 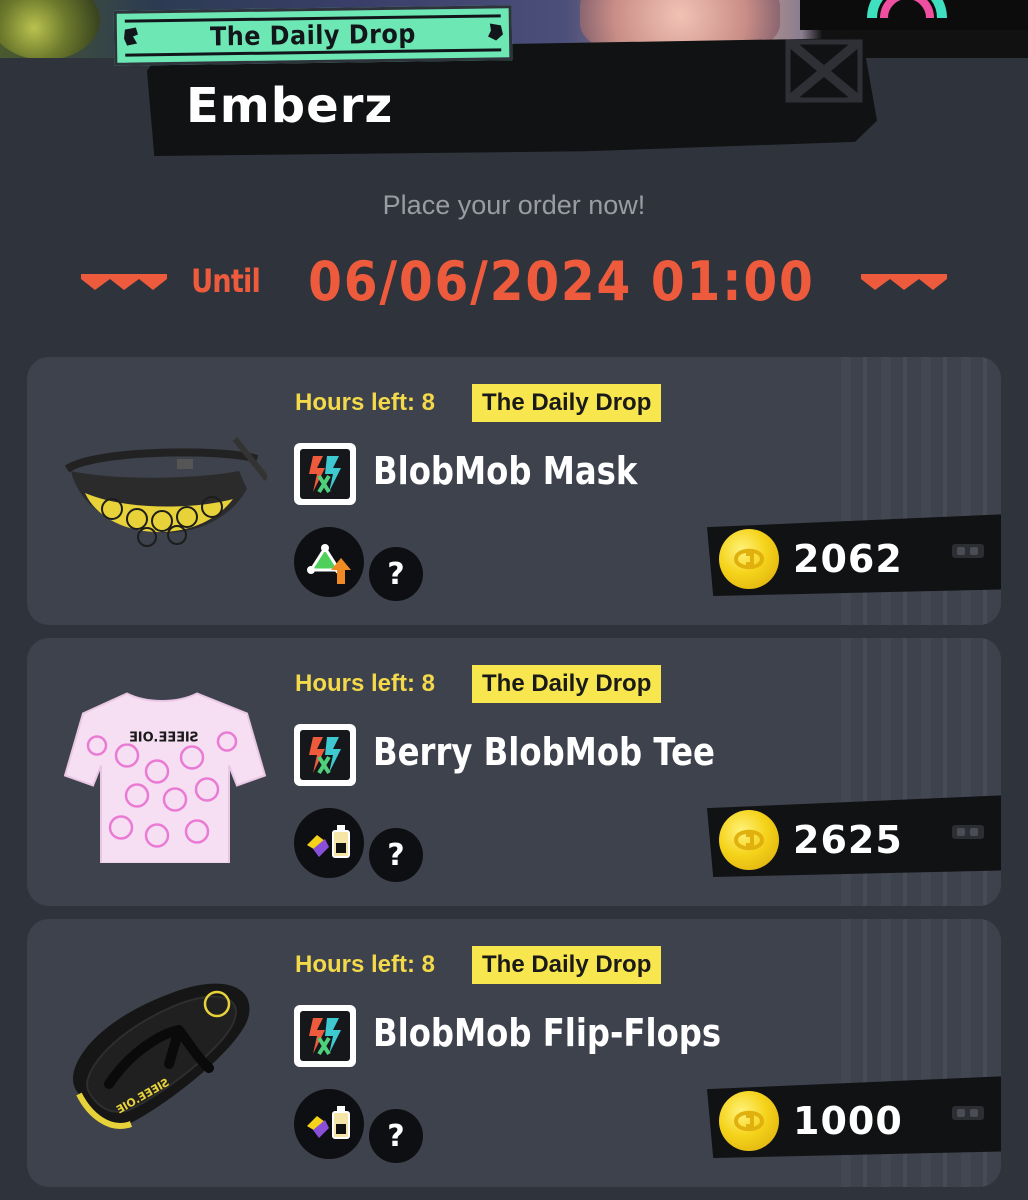 What do you see at coordinates (161, 1056) in the screenshot?
I see `blobmob-flip-flops-image: ƎIO.ƎƎƎIƧ` at bounding box center [161, 1056].